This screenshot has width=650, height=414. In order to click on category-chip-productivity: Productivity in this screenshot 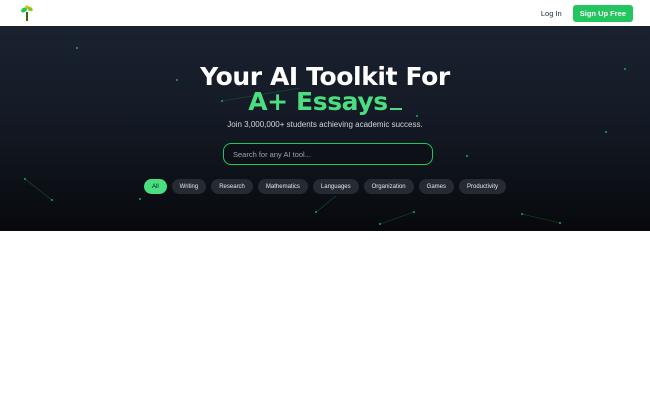, I will do `click(483, 186)`.